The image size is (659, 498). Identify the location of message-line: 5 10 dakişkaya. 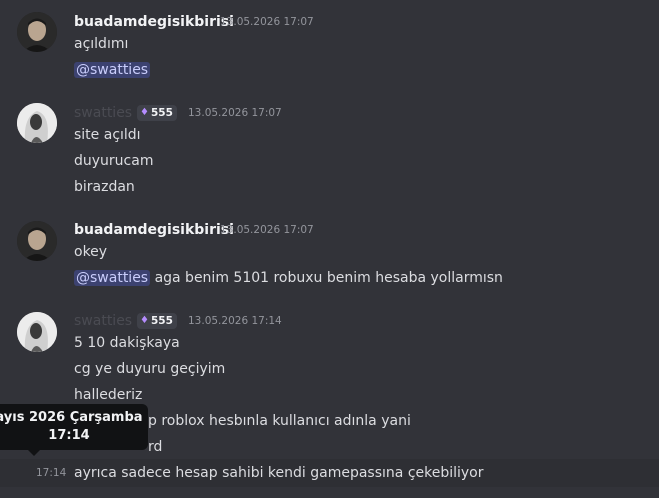
(127, 343).